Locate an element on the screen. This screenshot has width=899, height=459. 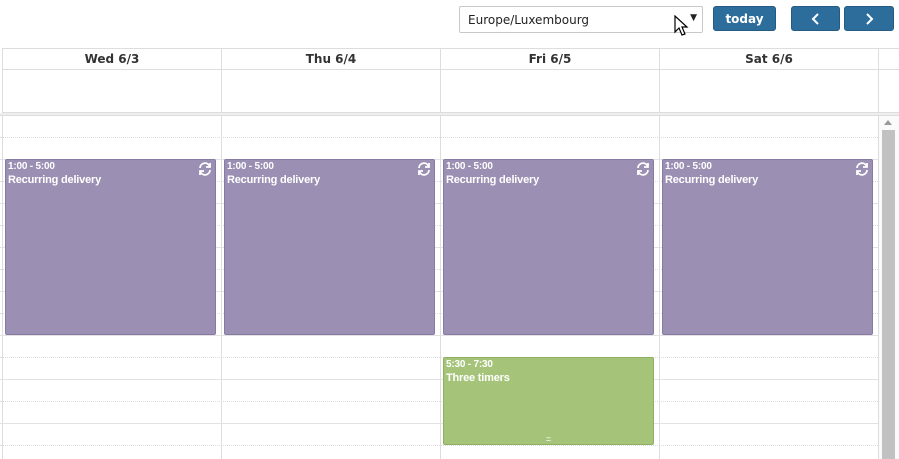
vertical-scrollbar is located at coordinates (888, 287).